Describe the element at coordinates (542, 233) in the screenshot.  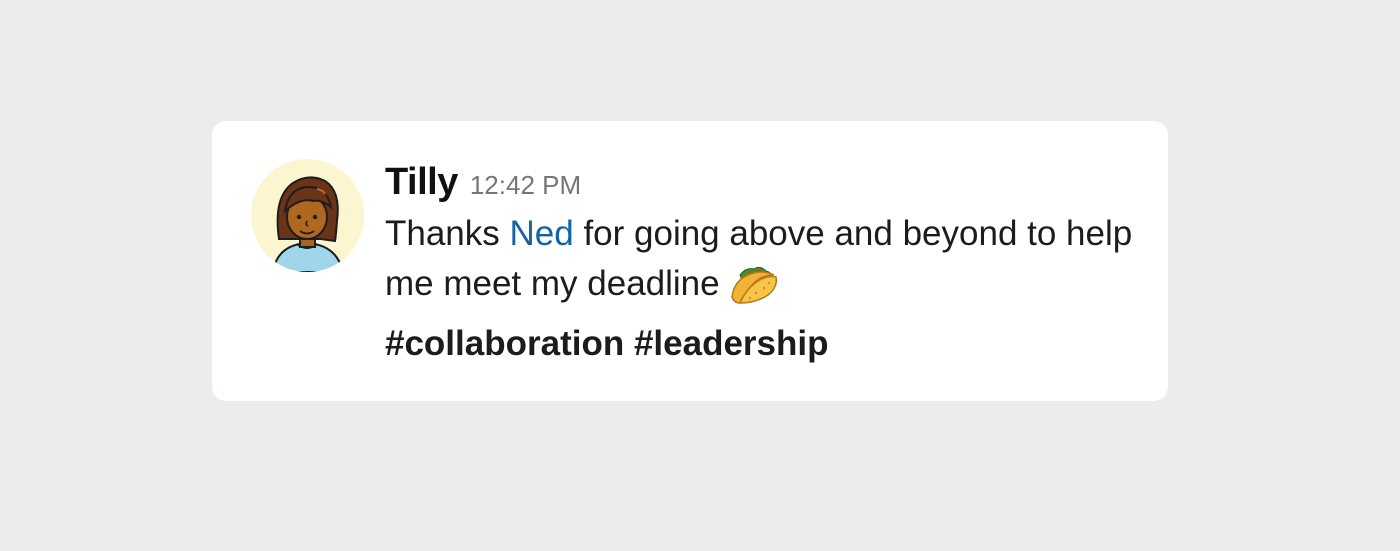
I see `user-mention: Ned` at that location.